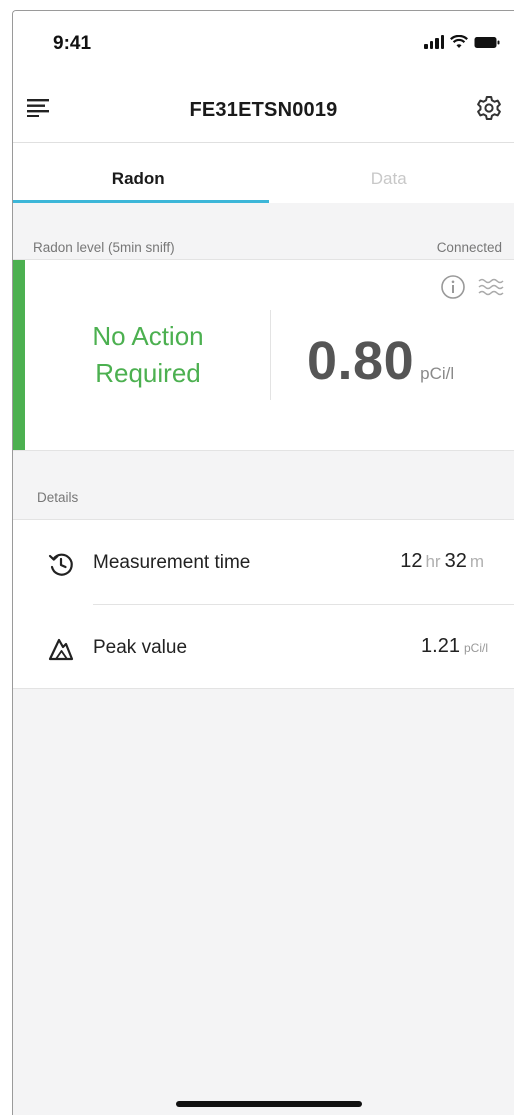  What do you see at coordinates (263, 496) in the screenshot?
I see `details-section-header: Details` at bounding box center [263, 496].